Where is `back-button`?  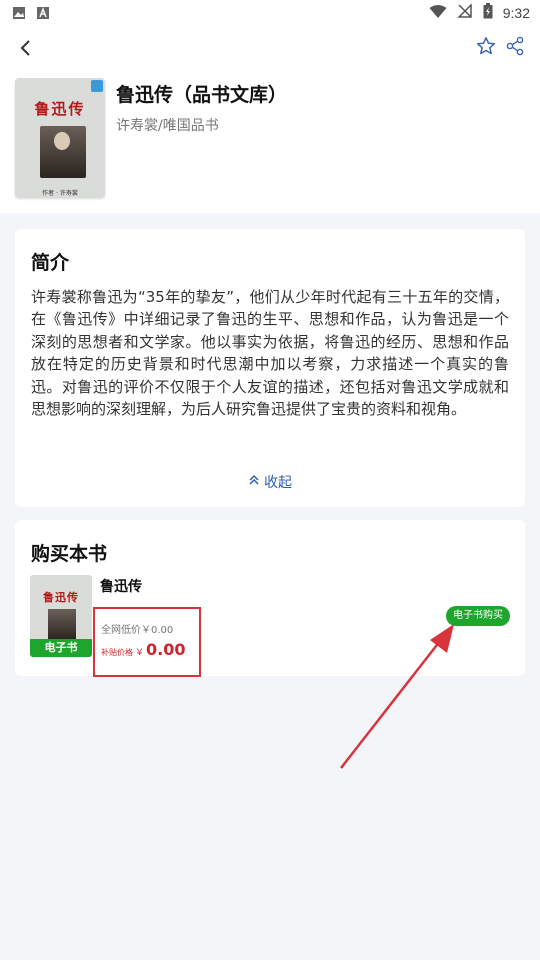 back-button is located at coordinates (26, 50).